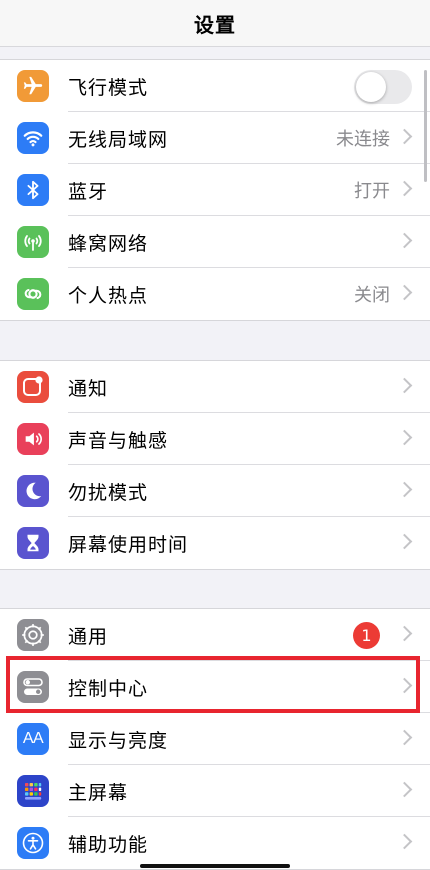 This screenshot has width=430, height=870. Describe the element at coordinates (33, 791) in the screenshot. I see `home-screen-icon` at that location.